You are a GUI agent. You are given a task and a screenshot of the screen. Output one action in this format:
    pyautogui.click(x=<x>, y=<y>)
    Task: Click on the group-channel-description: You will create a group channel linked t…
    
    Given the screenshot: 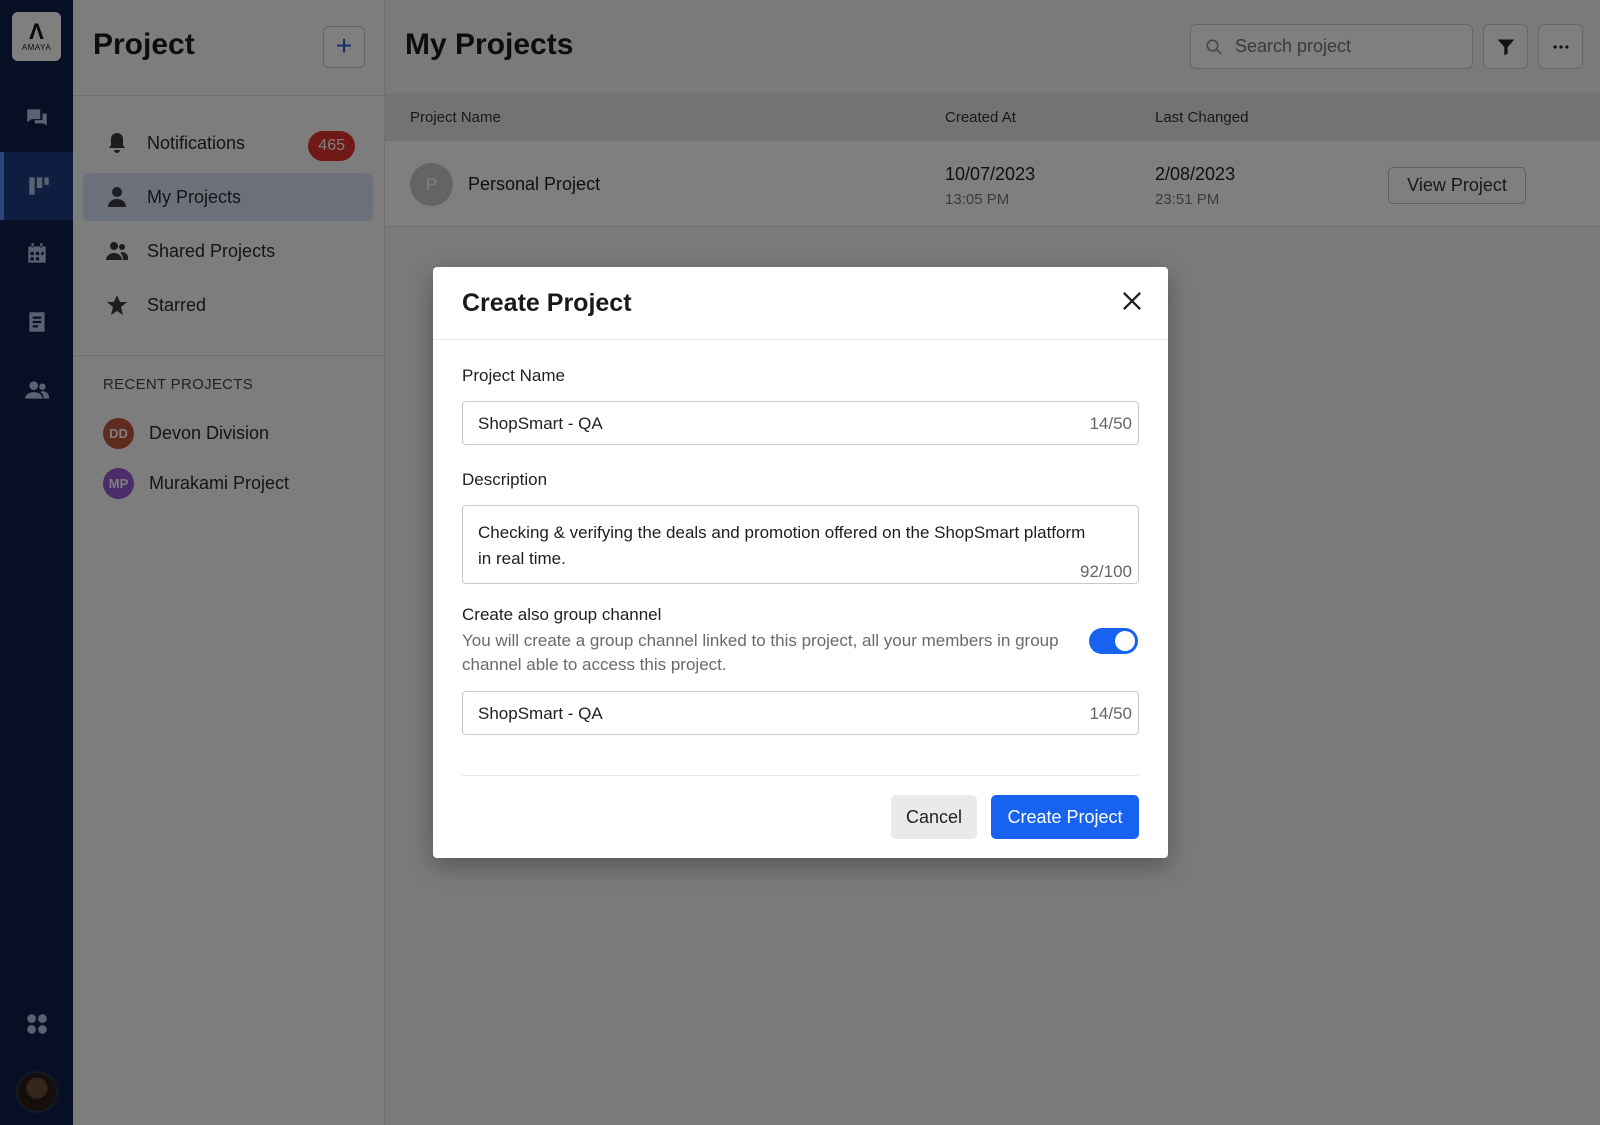 What is the action you would take?
    pyautogui.click(x=760, y=652)
    